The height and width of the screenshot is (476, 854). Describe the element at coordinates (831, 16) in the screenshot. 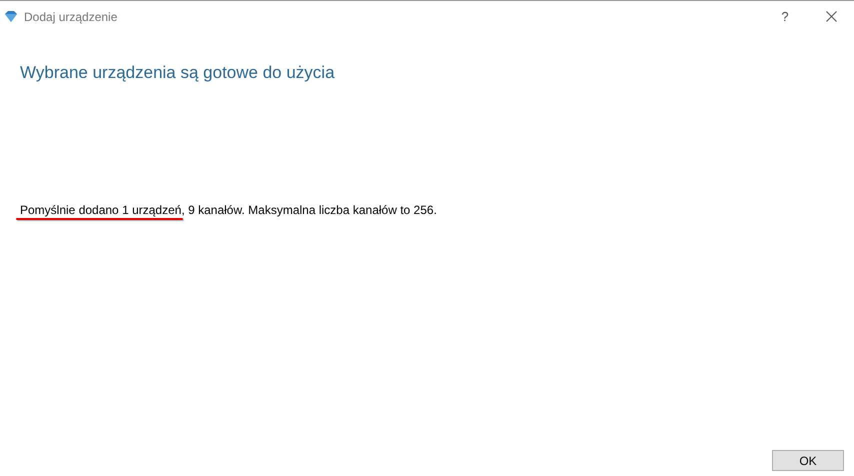

I see `close-icon` at that location.